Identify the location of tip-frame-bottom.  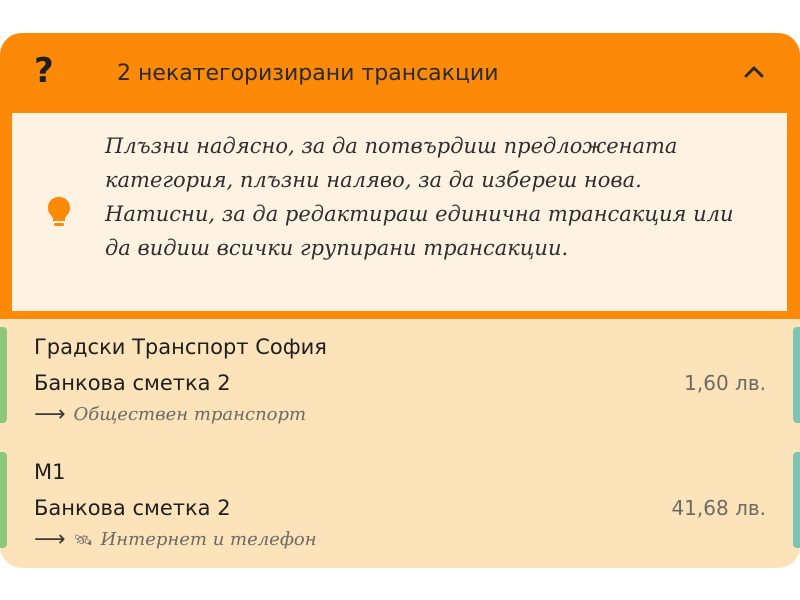
(400, 315).